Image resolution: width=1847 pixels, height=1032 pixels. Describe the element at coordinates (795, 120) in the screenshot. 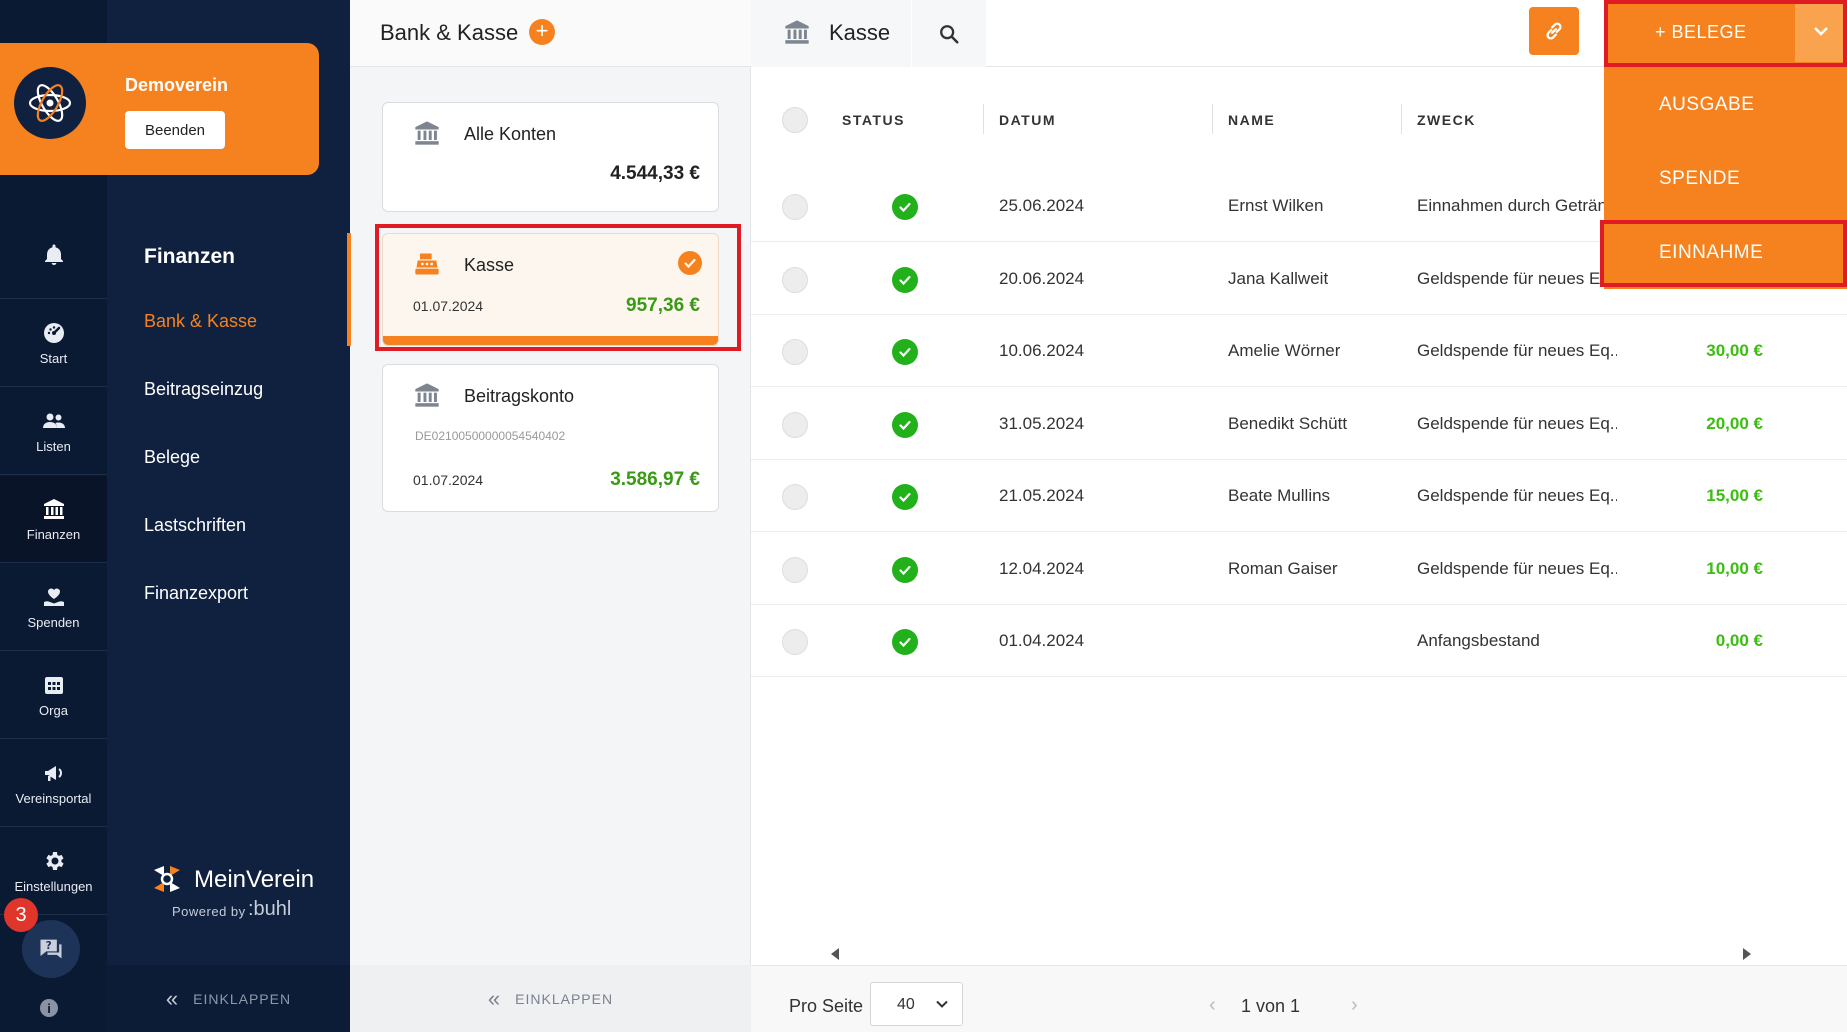

I see `select-all-checkbox` at that location.